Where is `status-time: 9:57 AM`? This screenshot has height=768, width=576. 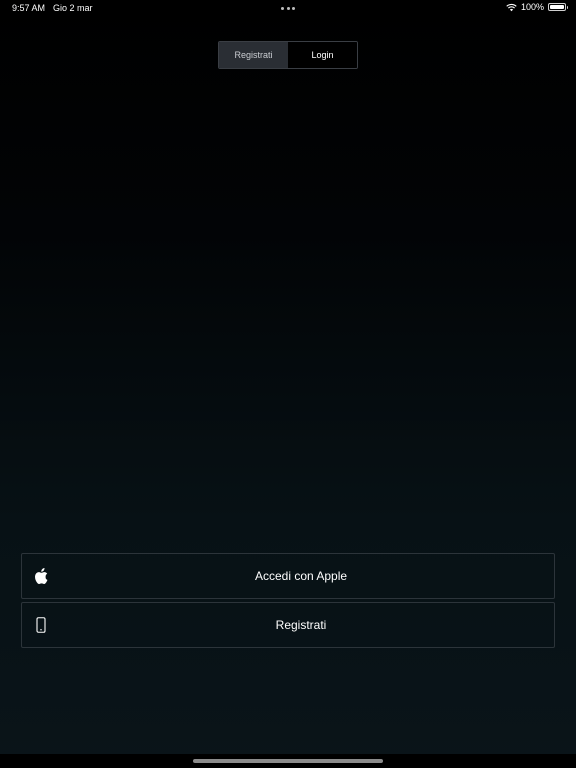
status-time: 9:57 AM is located at coordinates (29, 8).